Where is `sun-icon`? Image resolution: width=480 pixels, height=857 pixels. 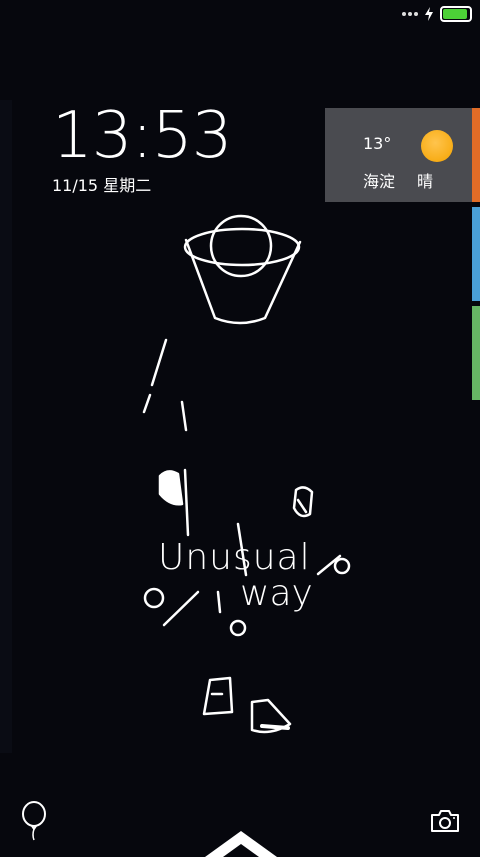
sun-icon is located at coordinates (437, 146).